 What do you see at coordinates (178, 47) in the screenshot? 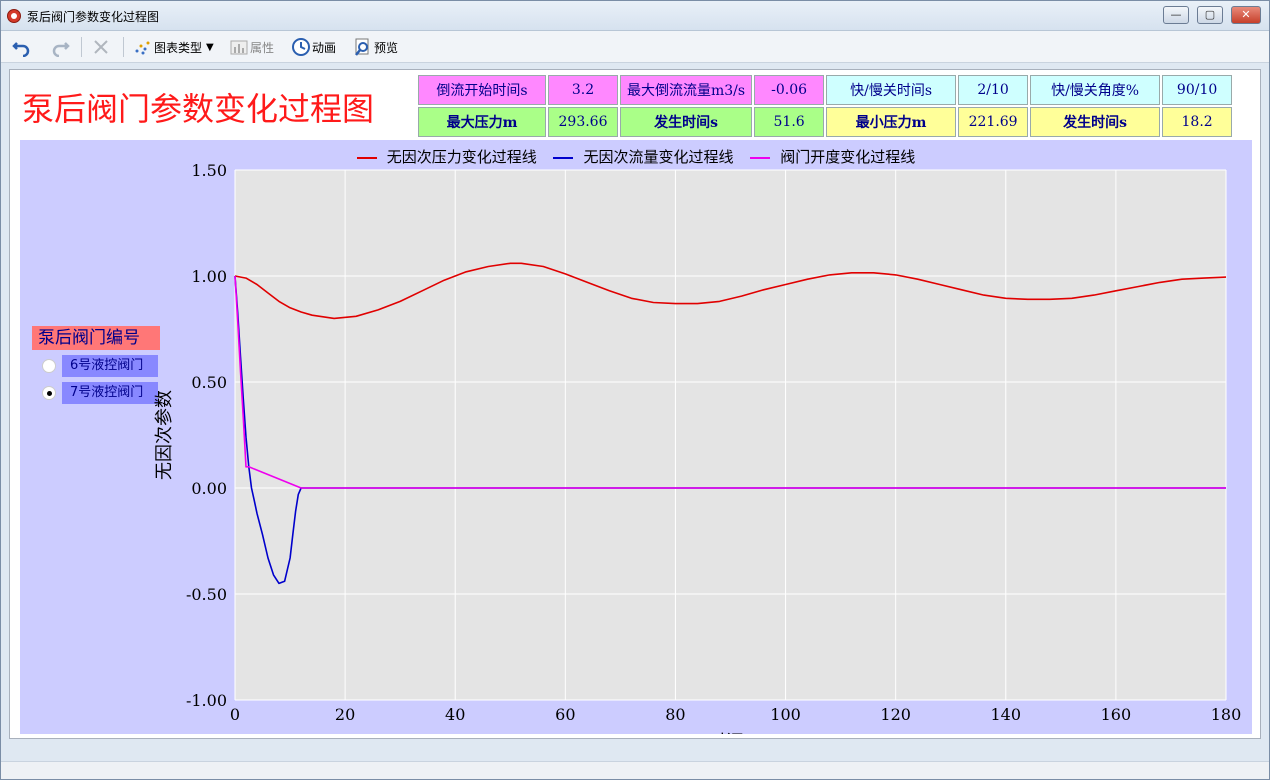
I see `chart-type-label: 图表类型` at bounding box center [178, 47].